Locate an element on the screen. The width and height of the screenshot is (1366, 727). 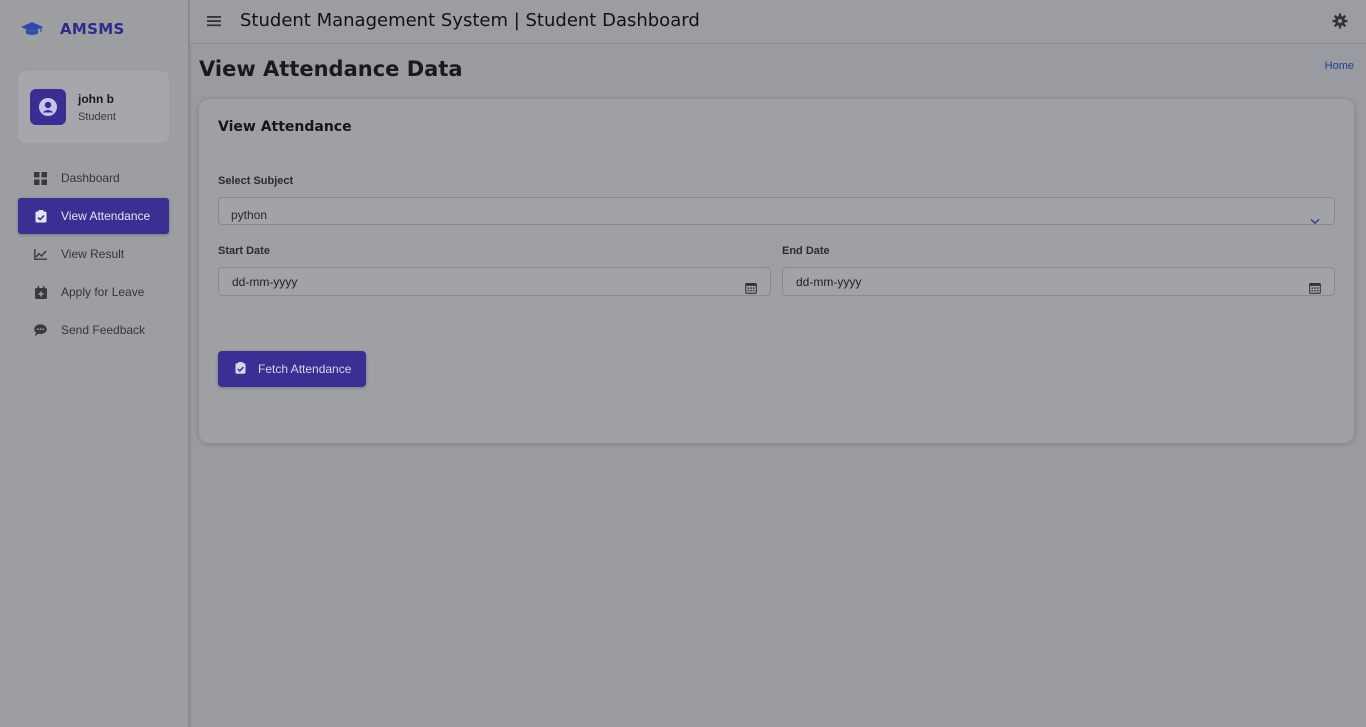
fetch-attendance-button: Fetch Attendance is located at coordinates (292, 369).